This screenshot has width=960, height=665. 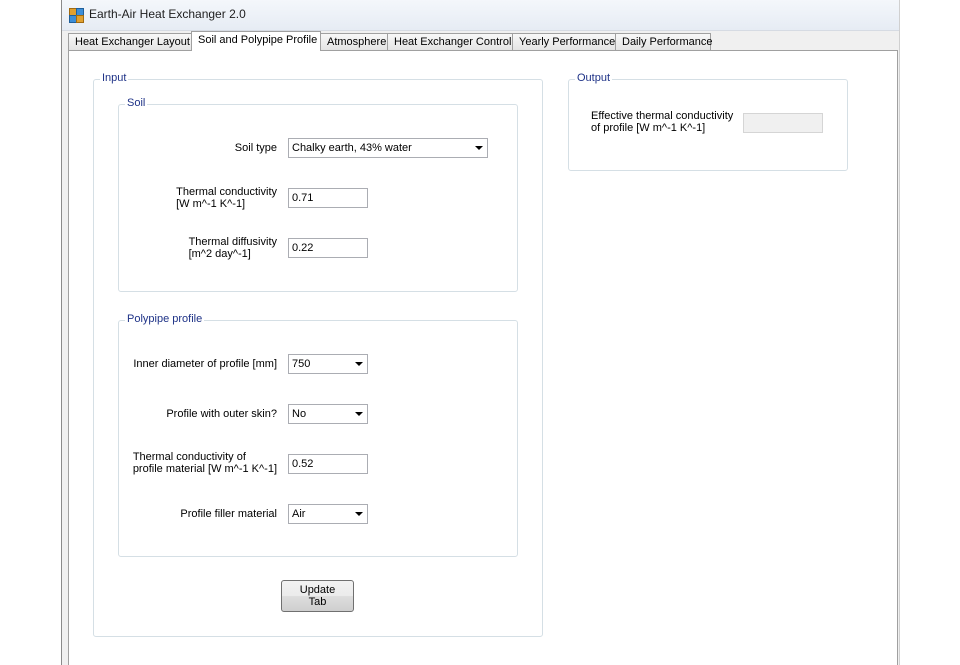 What do you see at coordinates (663, 41) in the screenshot?
I see `tab-daily-performance: Daily Performance` at bounding box center [663, 41].